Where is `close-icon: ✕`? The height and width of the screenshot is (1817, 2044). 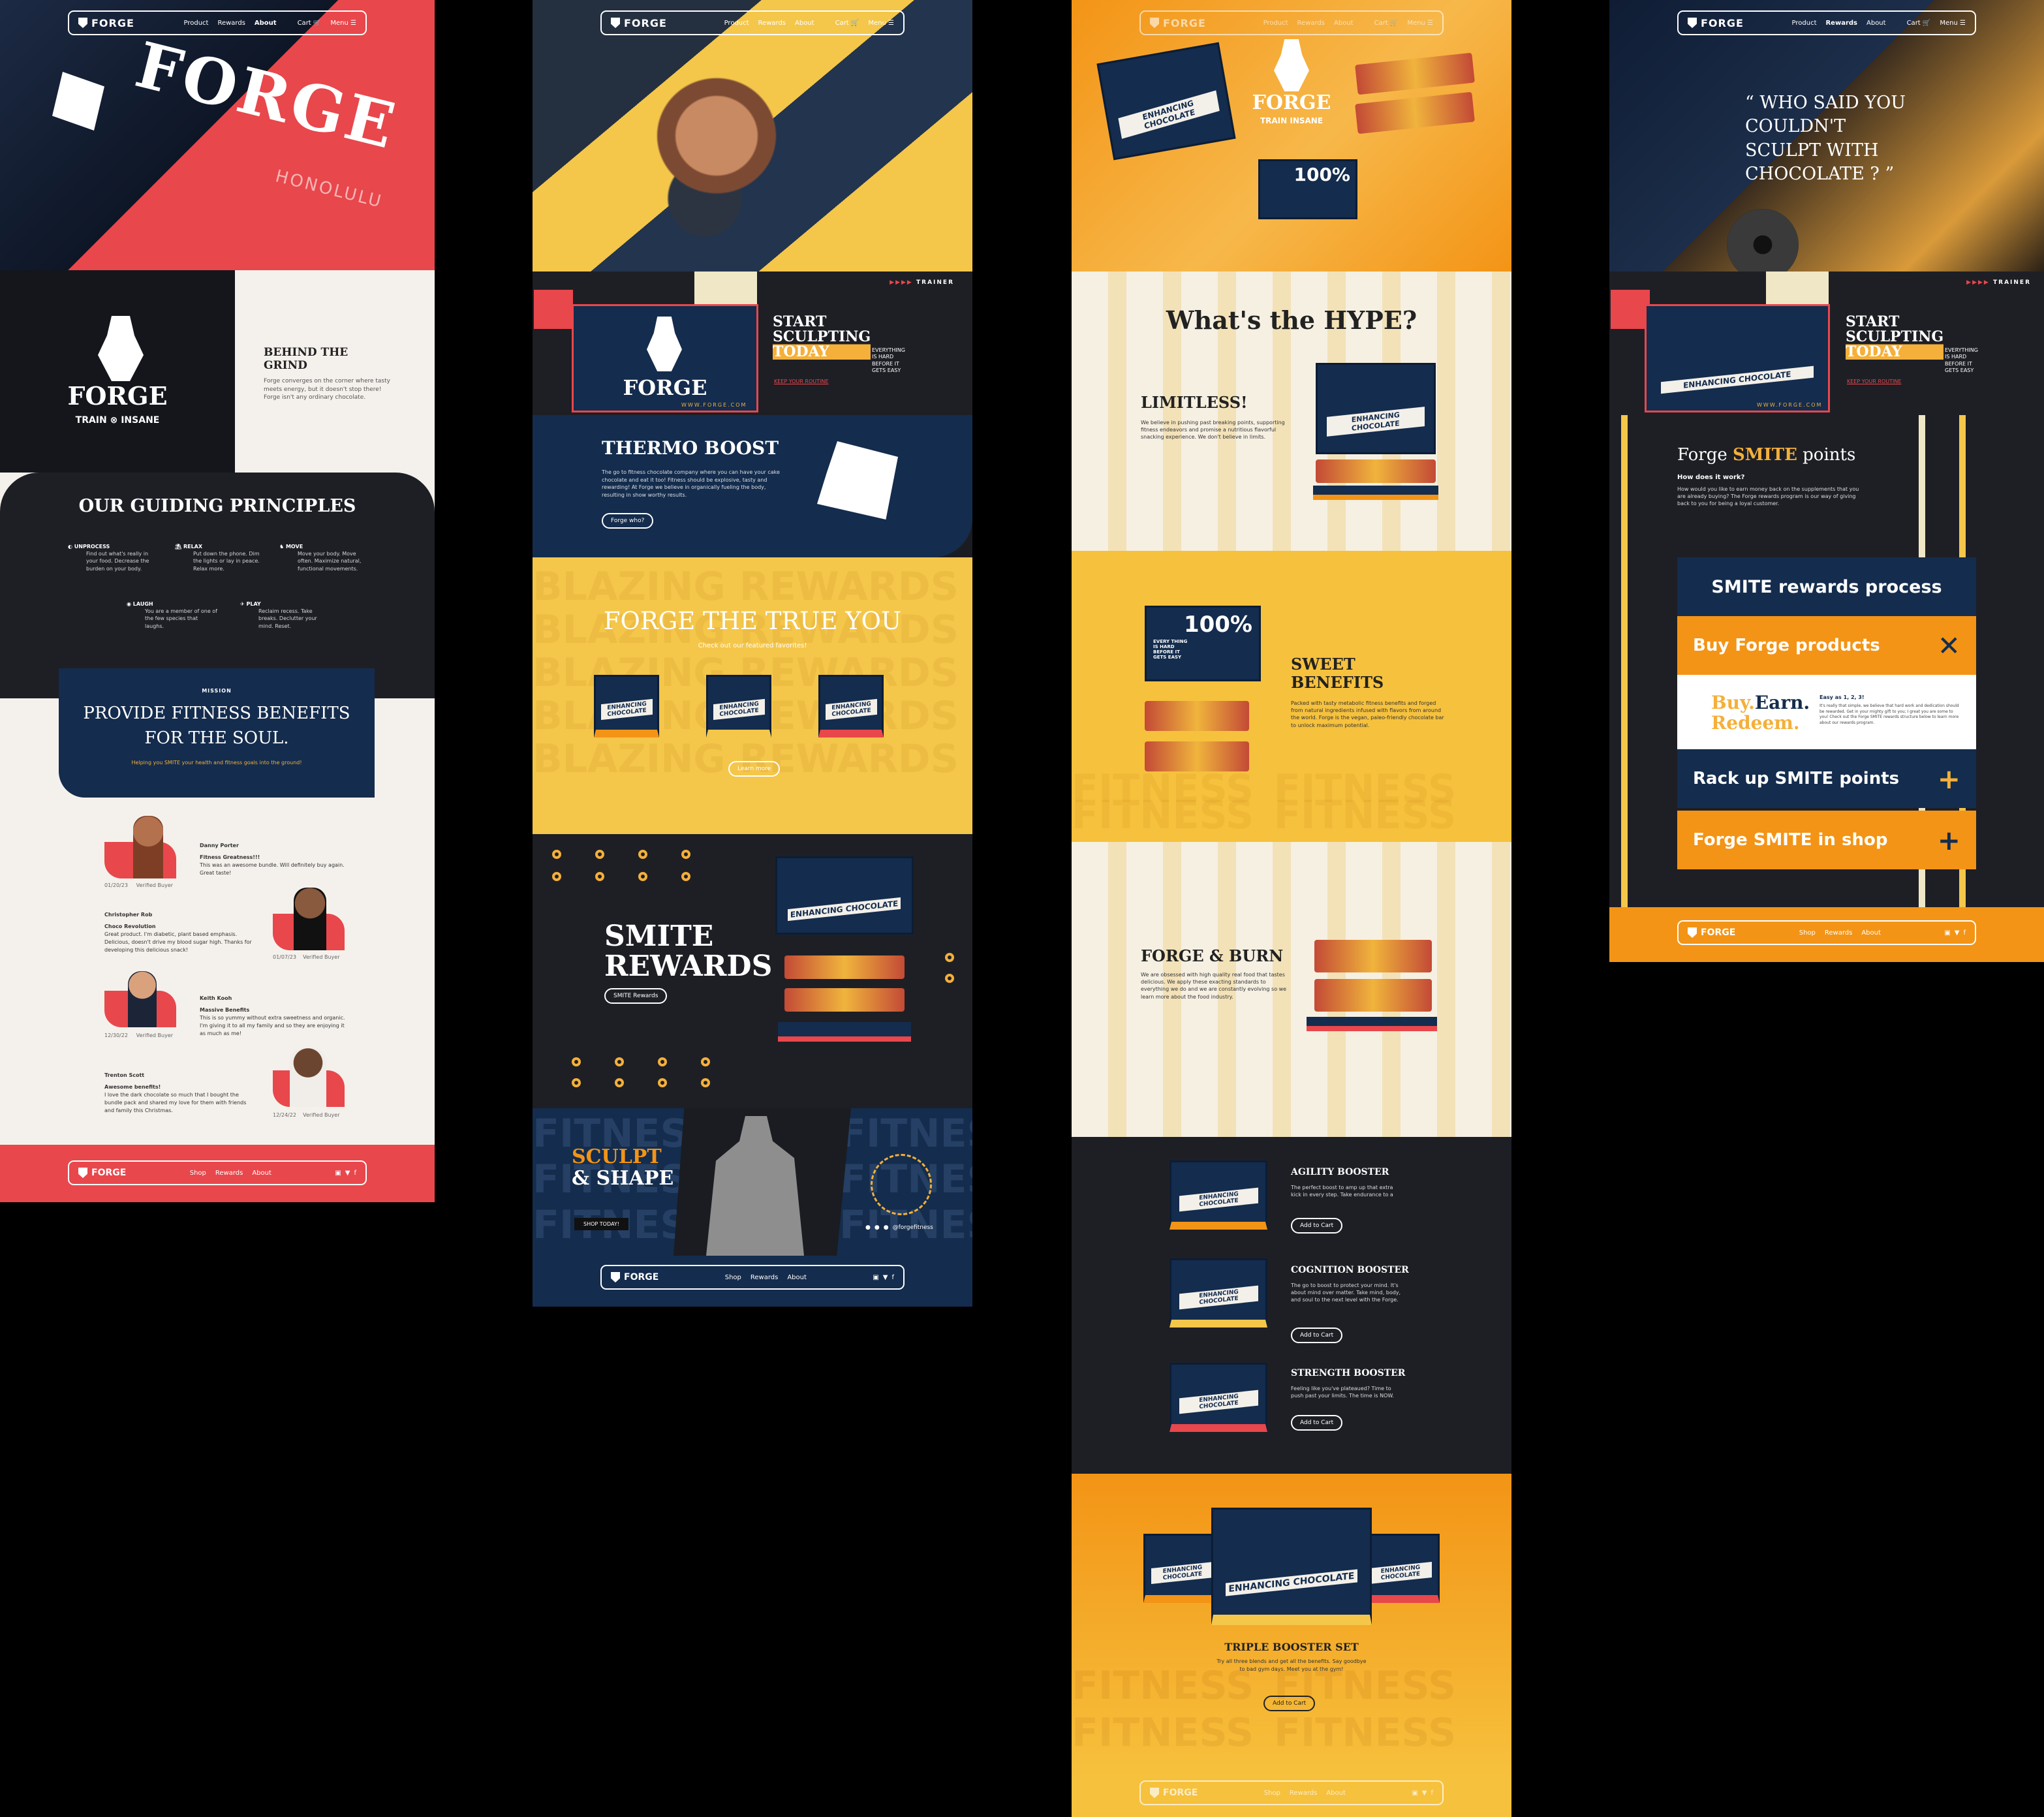
close-icon: ✕ is located at coordinates (1949, 646).